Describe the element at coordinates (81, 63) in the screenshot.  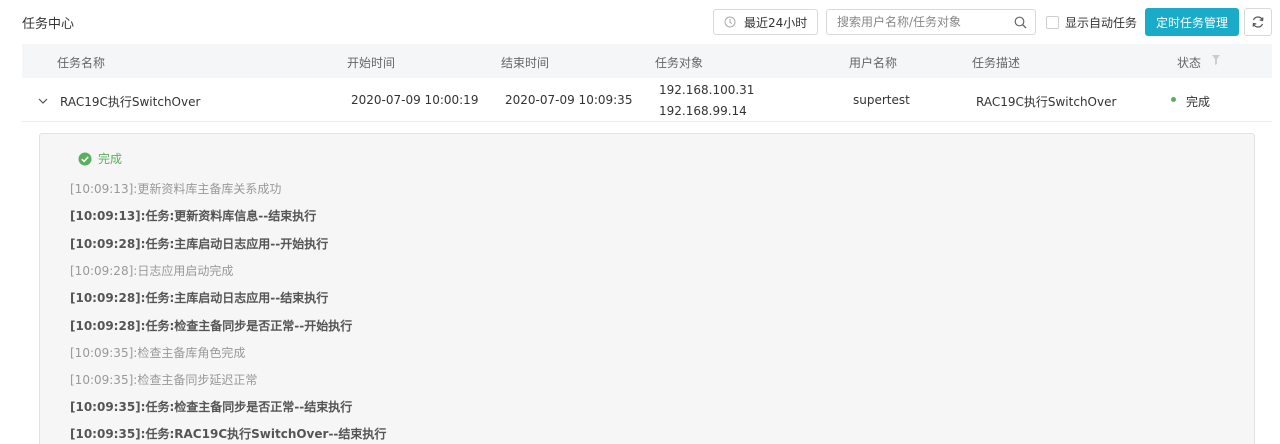
I see `column-task-name: 任务名称` at that location.